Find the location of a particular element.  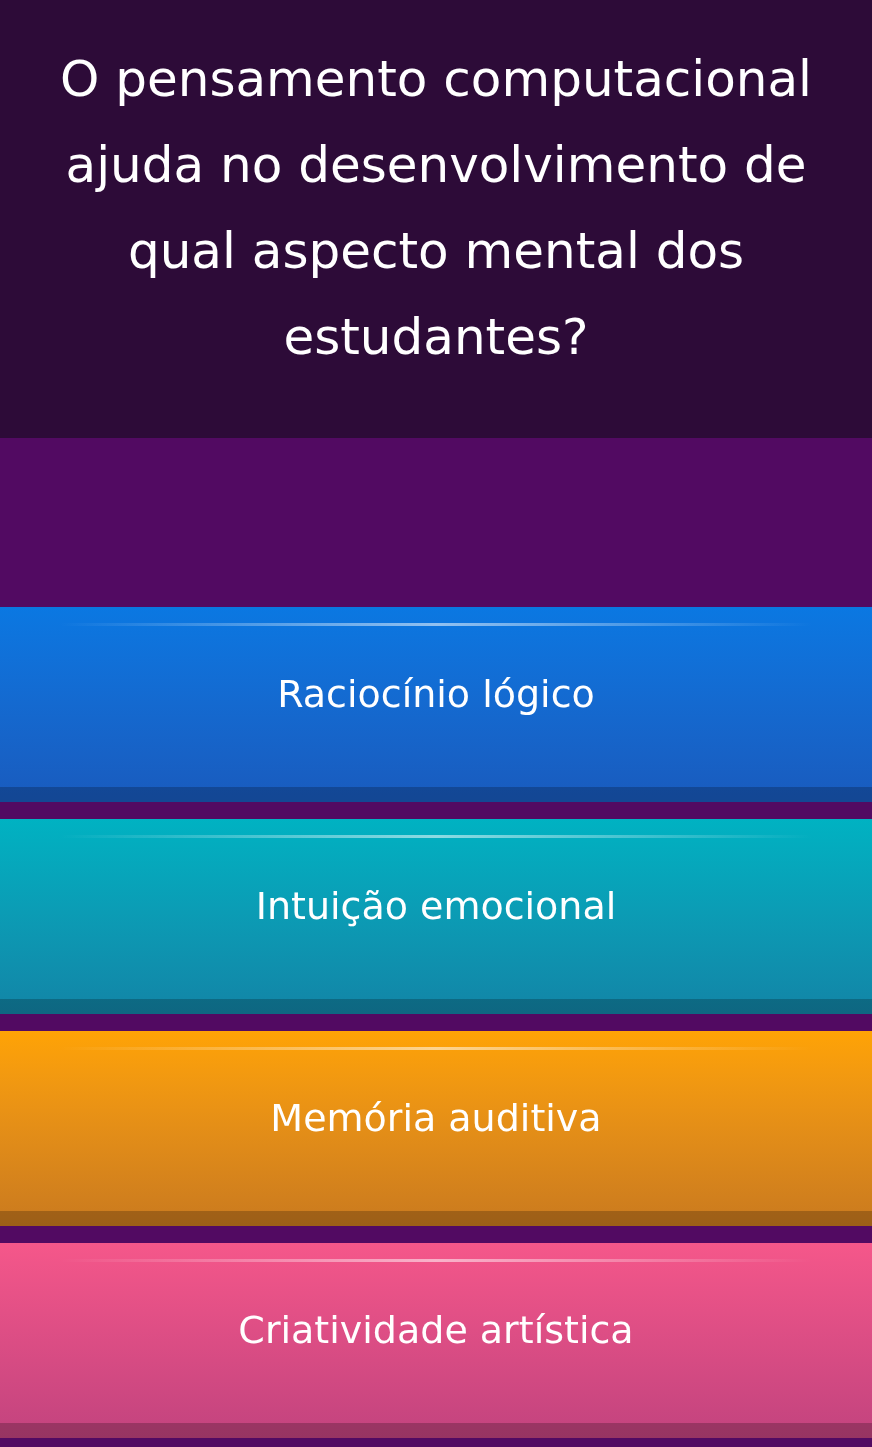

answer-button: Memória auditiva is located at coordinates (436, 1128).